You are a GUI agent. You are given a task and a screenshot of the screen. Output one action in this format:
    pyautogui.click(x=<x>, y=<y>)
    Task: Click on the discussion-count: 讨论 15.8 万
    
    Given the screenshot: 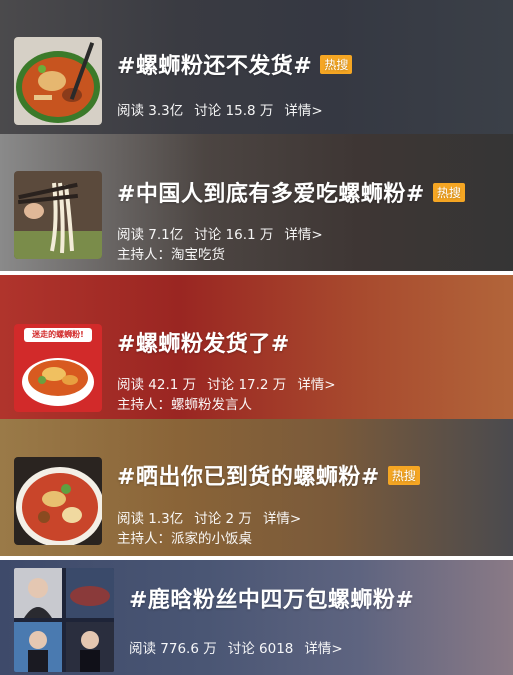 What is the action you would take?
    pyautogui.click(x=234, y=111)
    